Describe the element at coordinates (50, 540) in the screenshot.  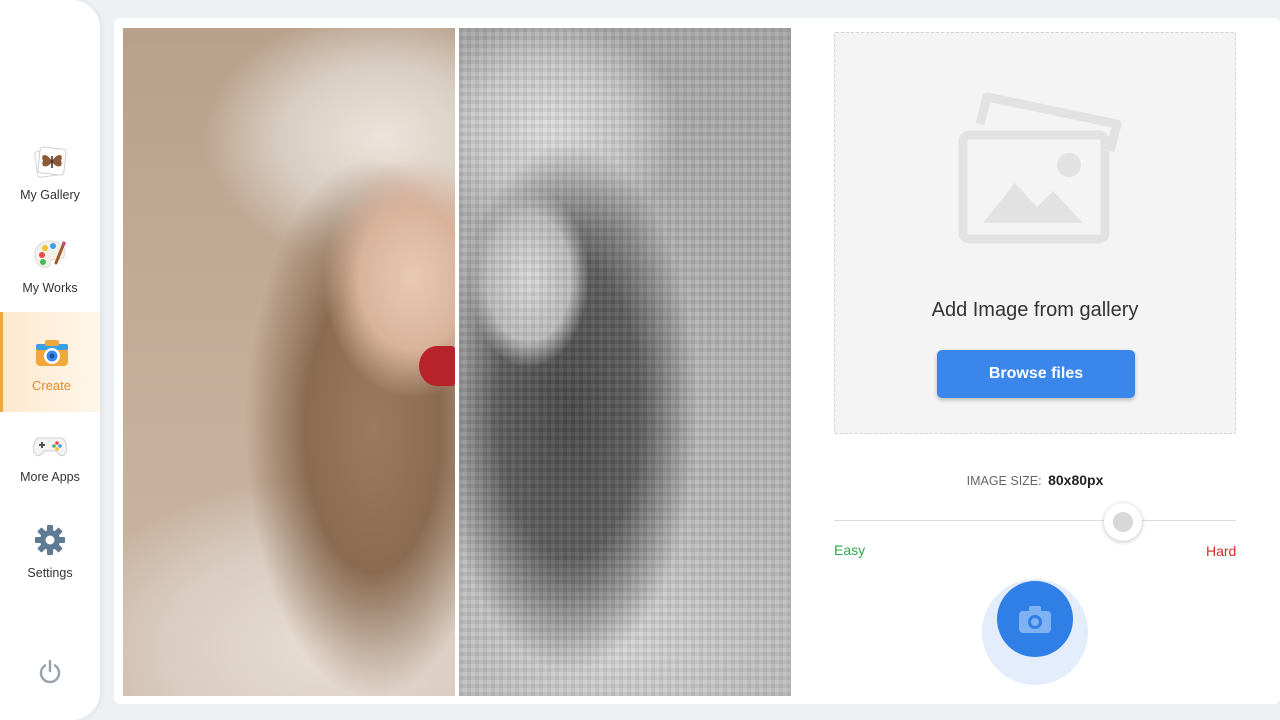
I see `gear-icon` at that location.